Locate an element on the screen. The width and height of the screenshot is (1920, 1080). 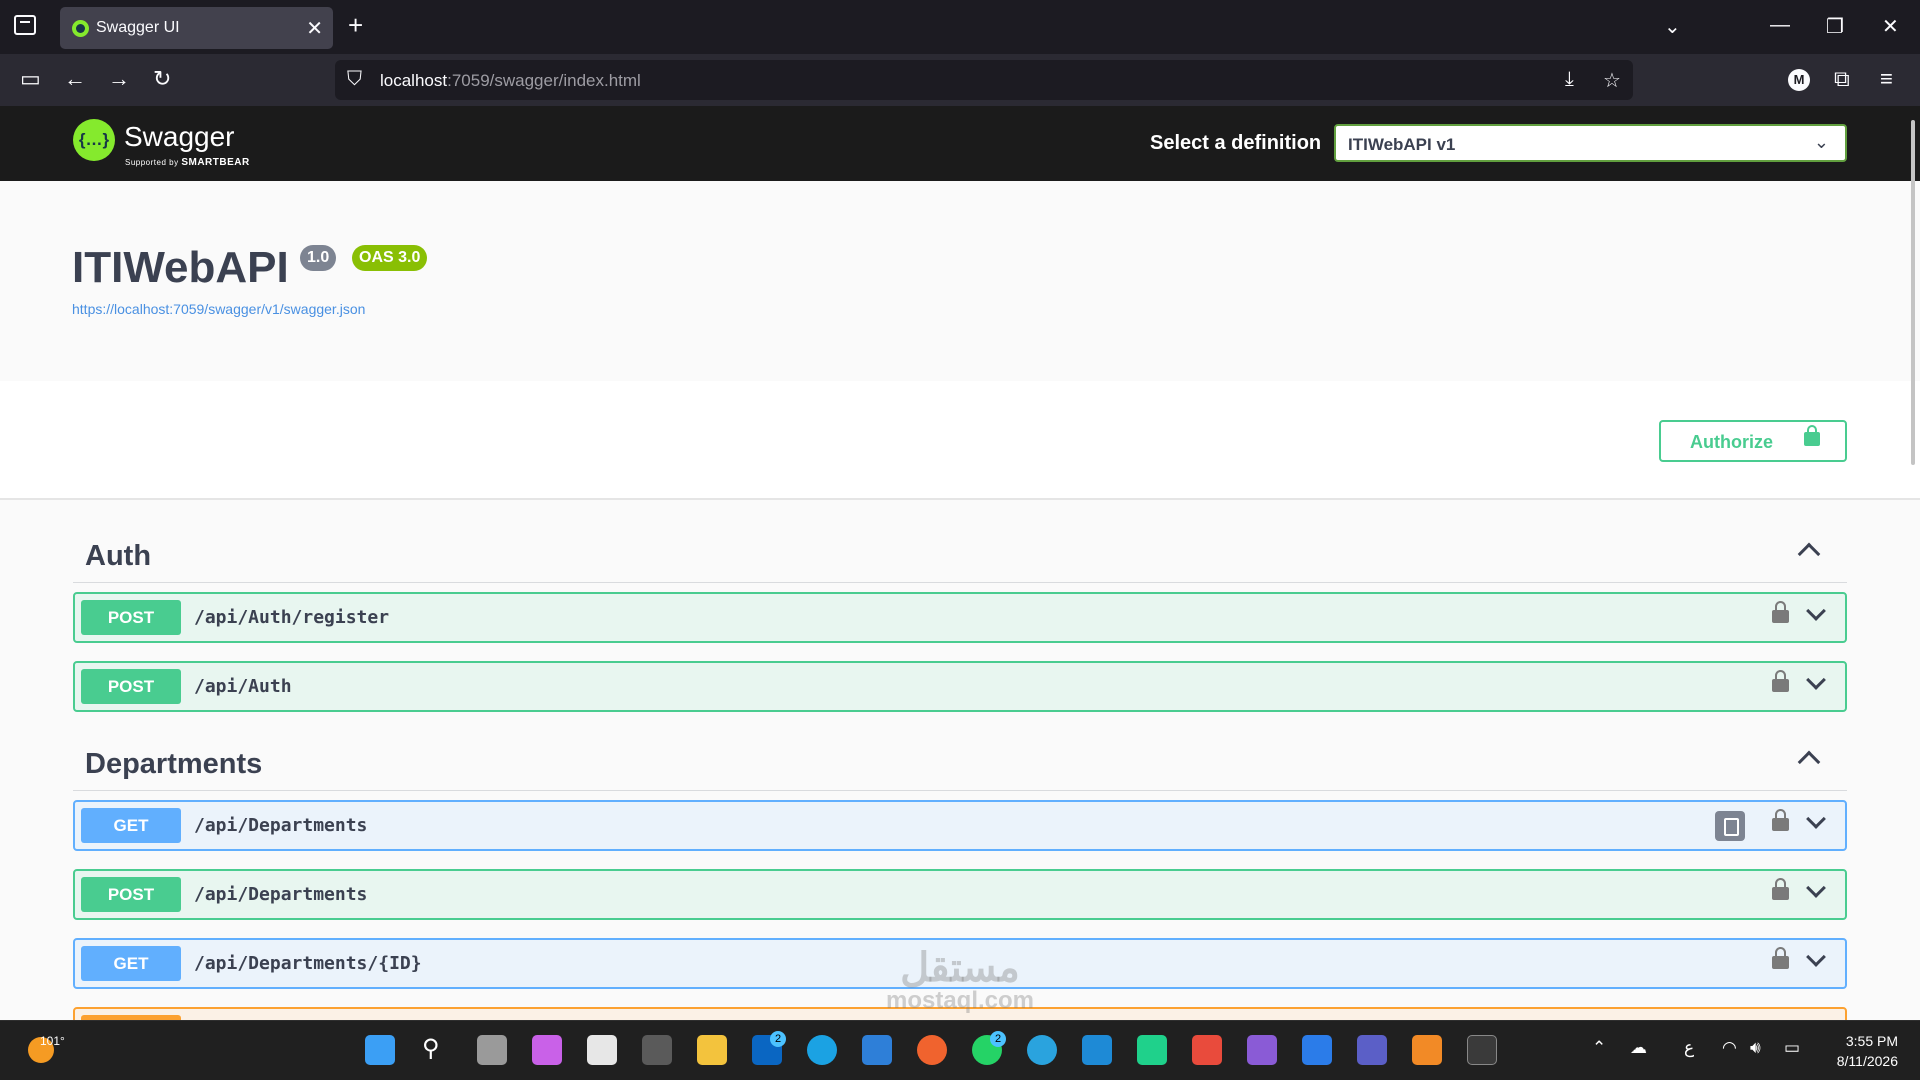
scheme-container: Authorize is located at coordinates (960, 440).